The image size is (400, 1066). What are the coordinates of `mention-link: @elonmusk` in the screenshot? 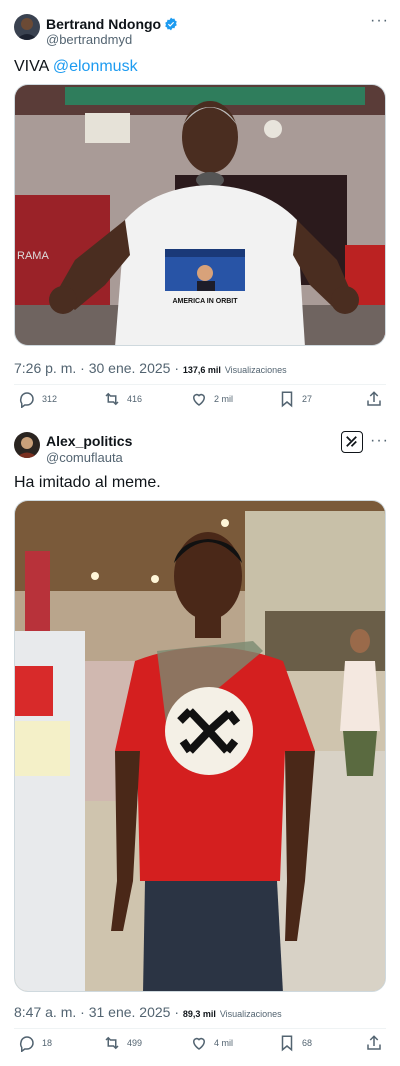 It's located at (95, 66).